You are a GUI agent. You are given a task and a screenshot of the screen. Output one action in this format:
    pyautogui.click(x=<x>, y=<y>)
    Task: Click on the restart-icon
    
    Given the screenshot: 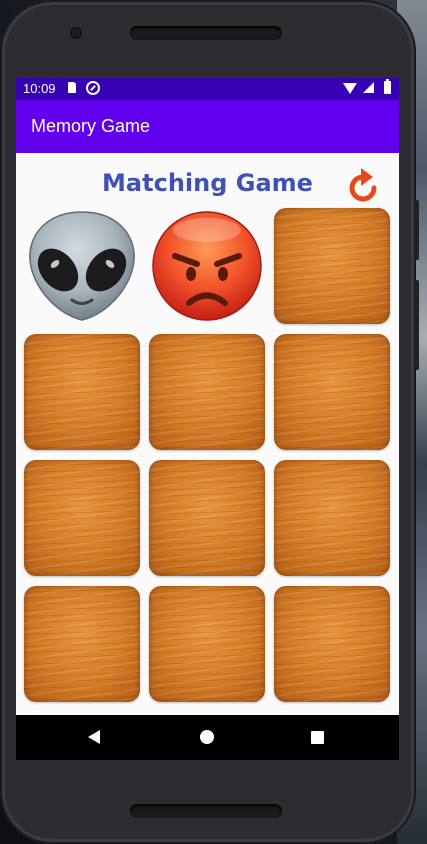 What is the action you would take?
    pyautogui.click(x=364, y=186)
    